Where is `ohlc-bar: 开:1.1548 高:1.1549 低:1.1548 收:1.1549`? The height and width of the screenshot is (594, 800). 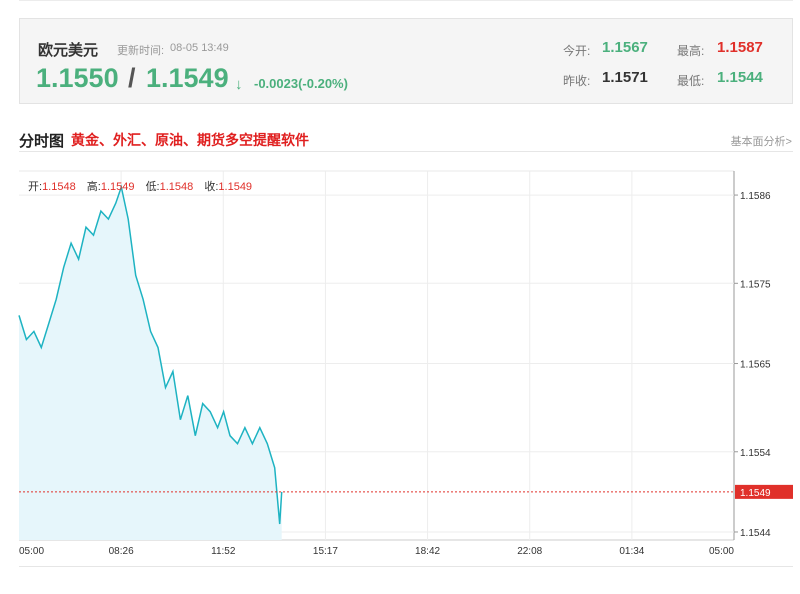
ohlc-bar: 开:1.1548 高:1.1549 低:1.1548 收:1.1549 is located at coordinates (144, 186).